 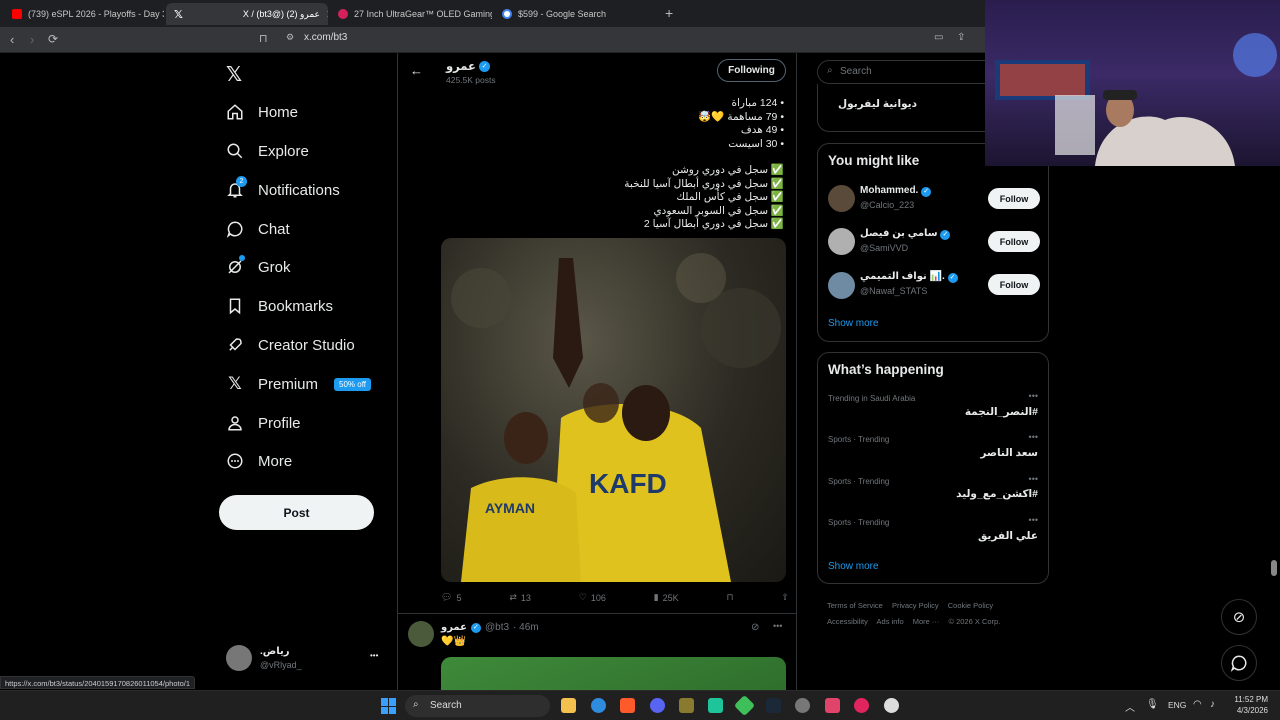 What do you see at coordinates (666, 597) in the screenshot?
I see `views-button: ▮ 25K` at bounding box center [666, 597].